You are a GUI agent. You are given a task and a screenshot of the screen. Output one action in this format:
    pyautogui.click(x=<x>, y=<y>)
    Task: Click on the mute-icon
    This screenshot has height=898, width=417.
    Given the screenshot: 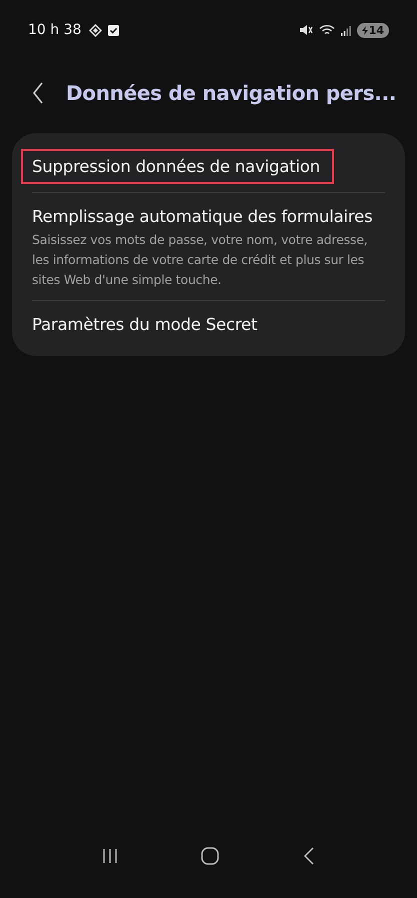 What is the action you would take?
    pyautogui.click(x=305, y=30)
    